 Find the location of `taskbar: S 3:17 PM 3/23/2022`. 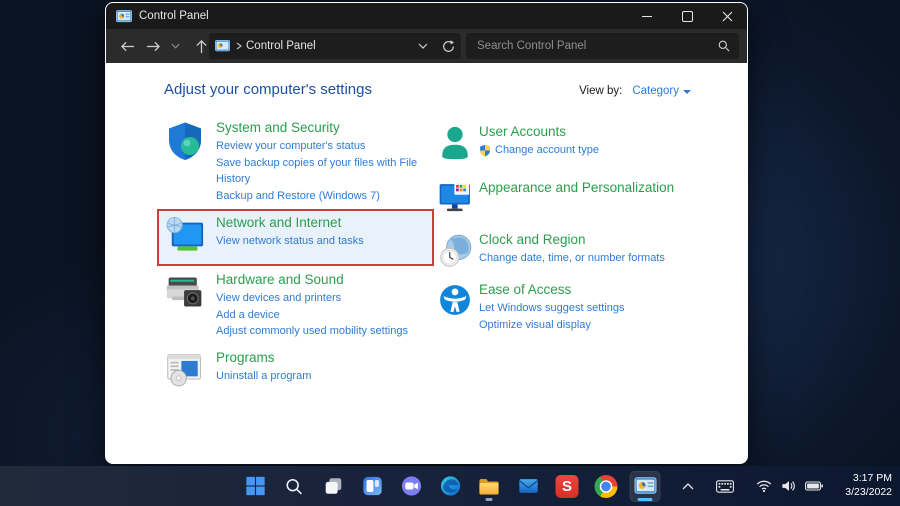

taskbar: S 3:17 PM 3/23/2022 is located at coordinates (450, 486).